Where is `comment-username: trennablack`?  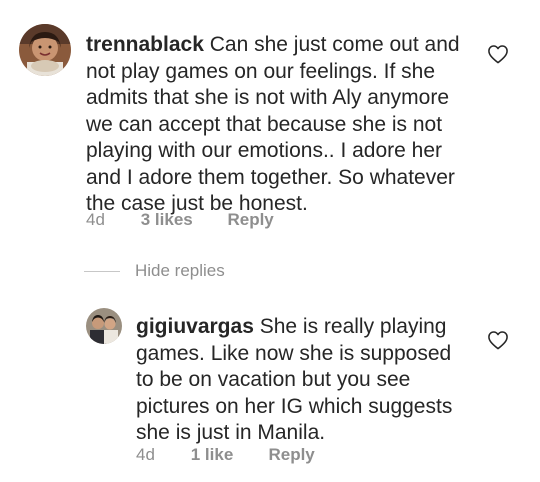
comment-username: trennablack is located at coordinates (145, 44).